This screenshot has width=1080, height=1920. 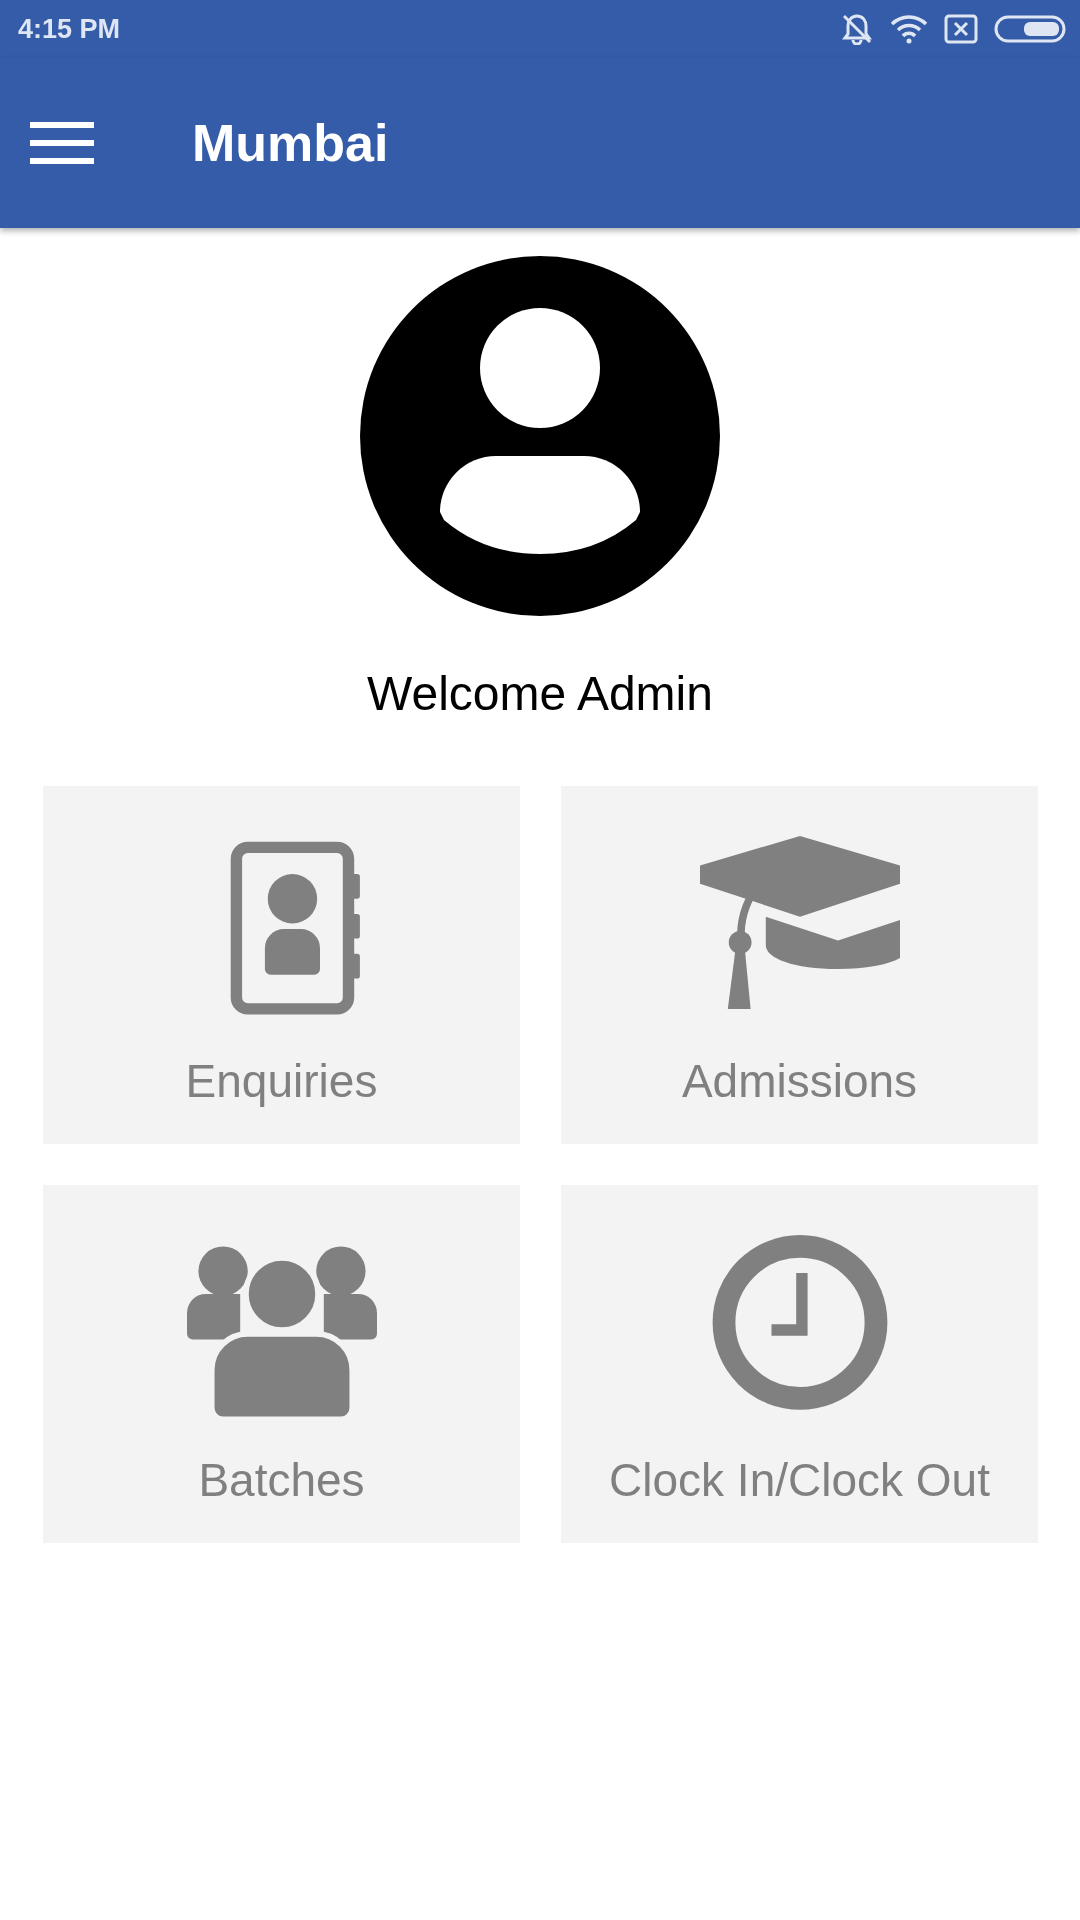 What do you see at coordinates (290, 143) in the screenshot?
I see `app-title: Mumbai` at bounding box center [290, 143].